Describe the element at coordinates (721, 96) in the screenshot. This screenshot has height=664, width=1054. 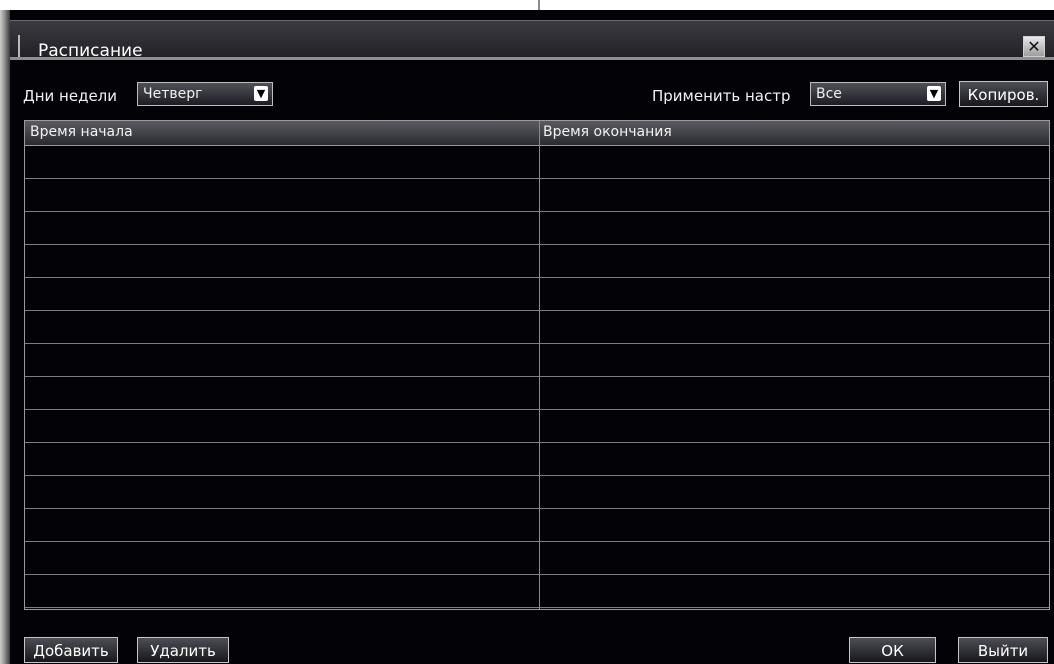
I see `apply-settings-label: Применить настр` at that location.